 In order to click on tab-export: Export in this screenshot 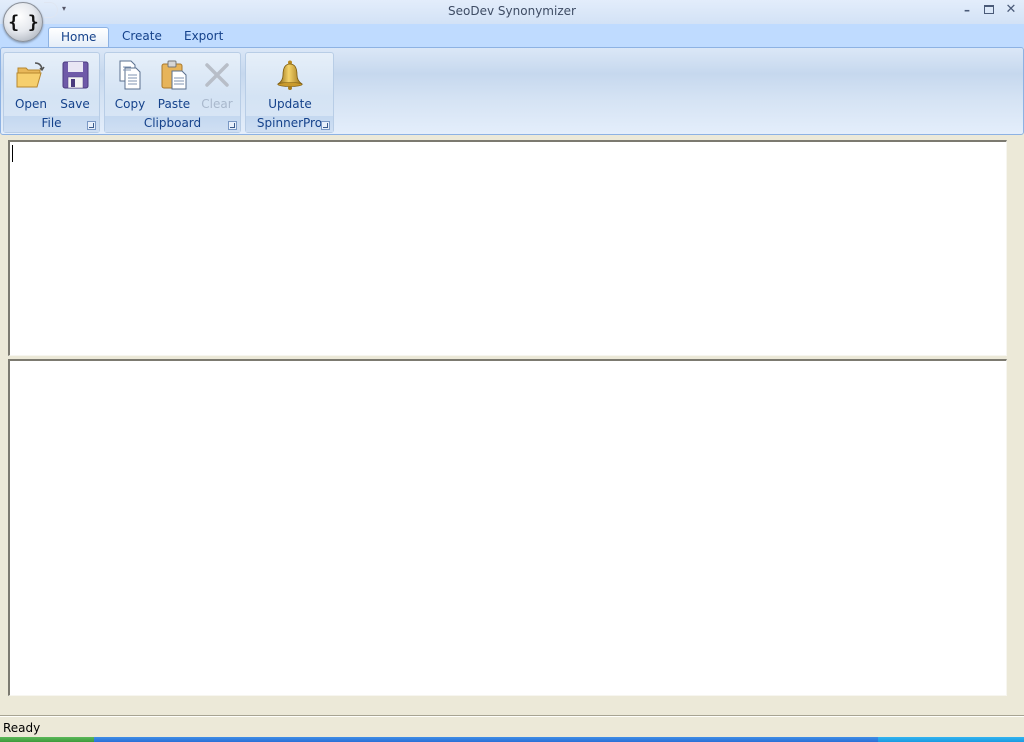, I will do `click(203, 37)`.